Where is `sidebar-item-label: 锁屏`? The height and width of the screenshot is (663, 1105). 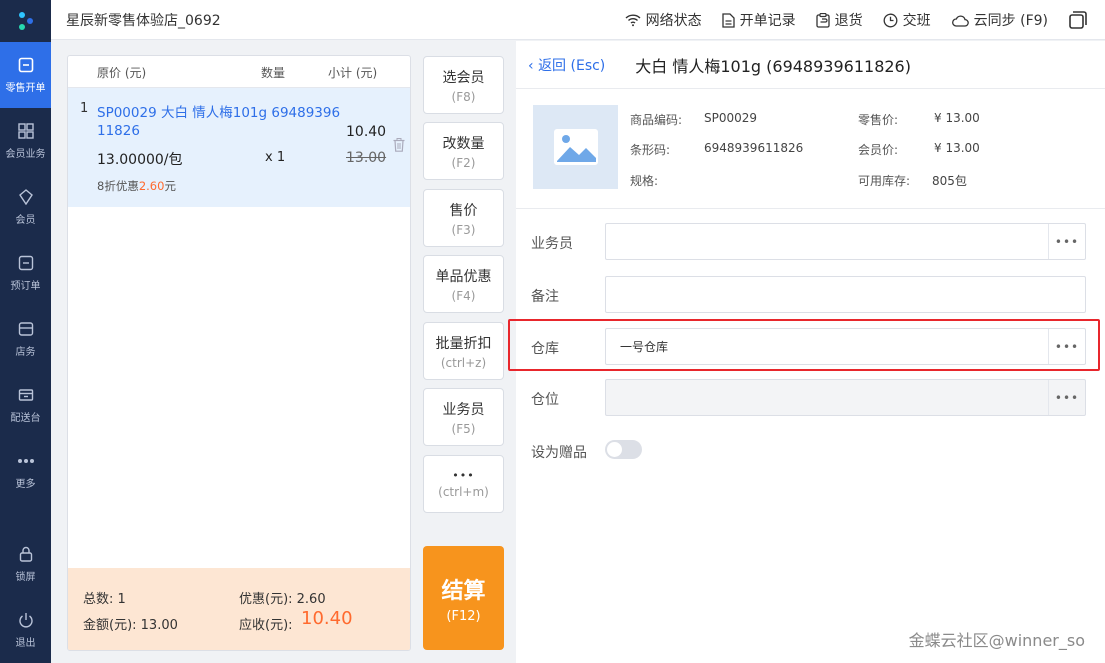
sidebar-item-label: 锁屏 is located at coordinates (25, 577).